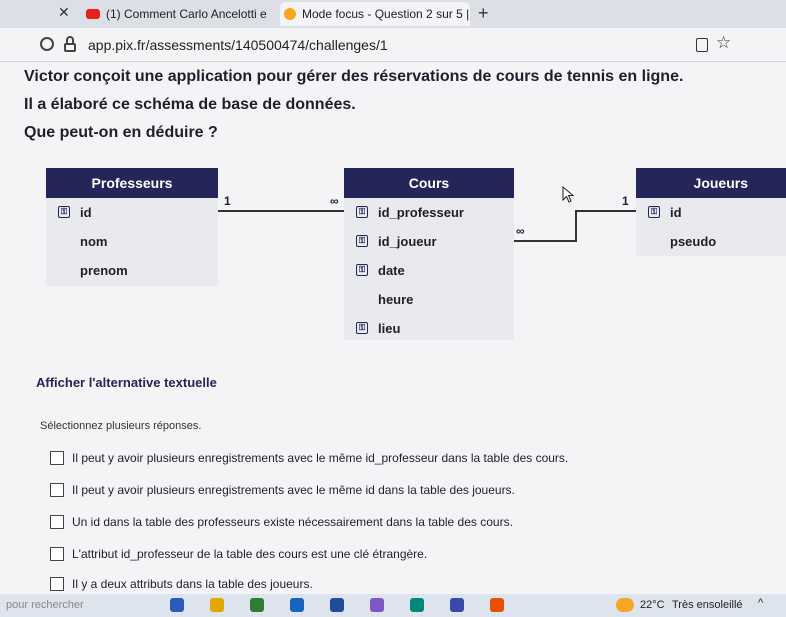  I want to click on field-row: ⚿ id_joueur, so click(429, 241).